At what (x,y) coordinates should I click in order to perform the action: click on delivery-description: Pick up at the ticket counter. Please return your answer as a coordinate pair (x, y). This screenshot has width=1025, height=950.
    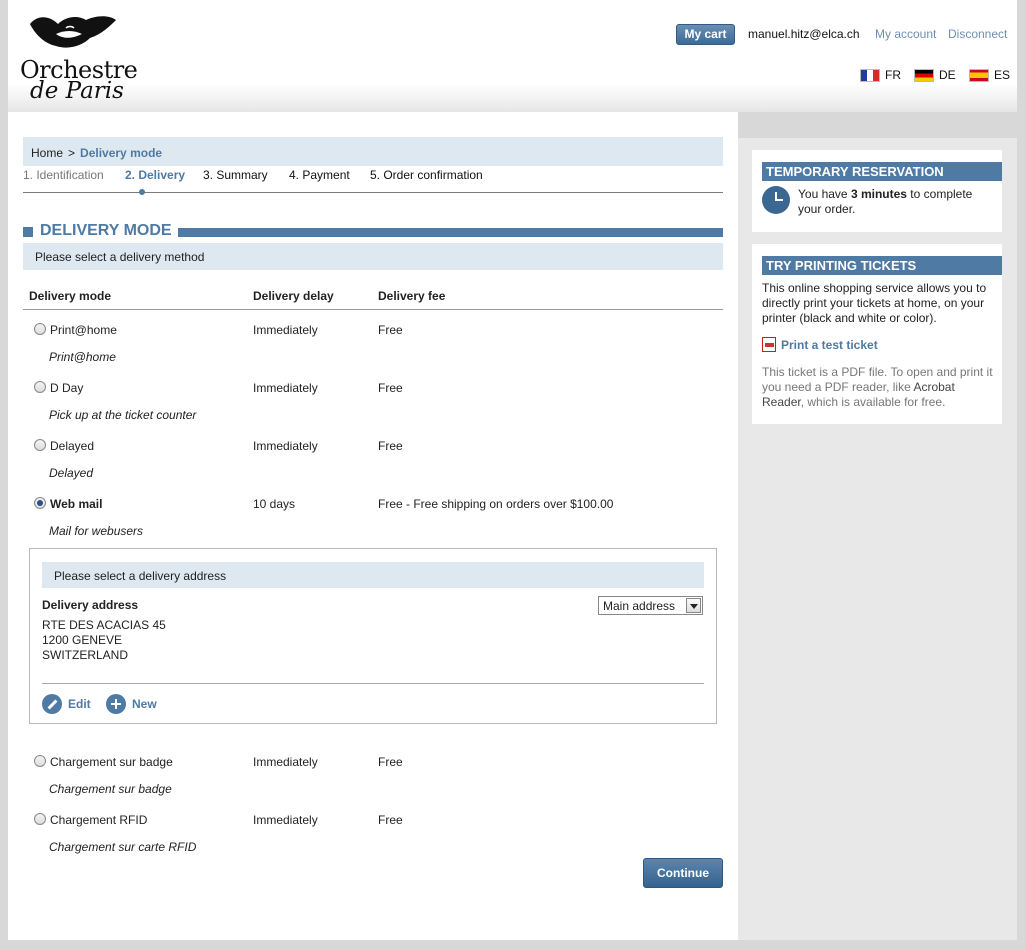
    Looking at the image, I should click on (123, 415).